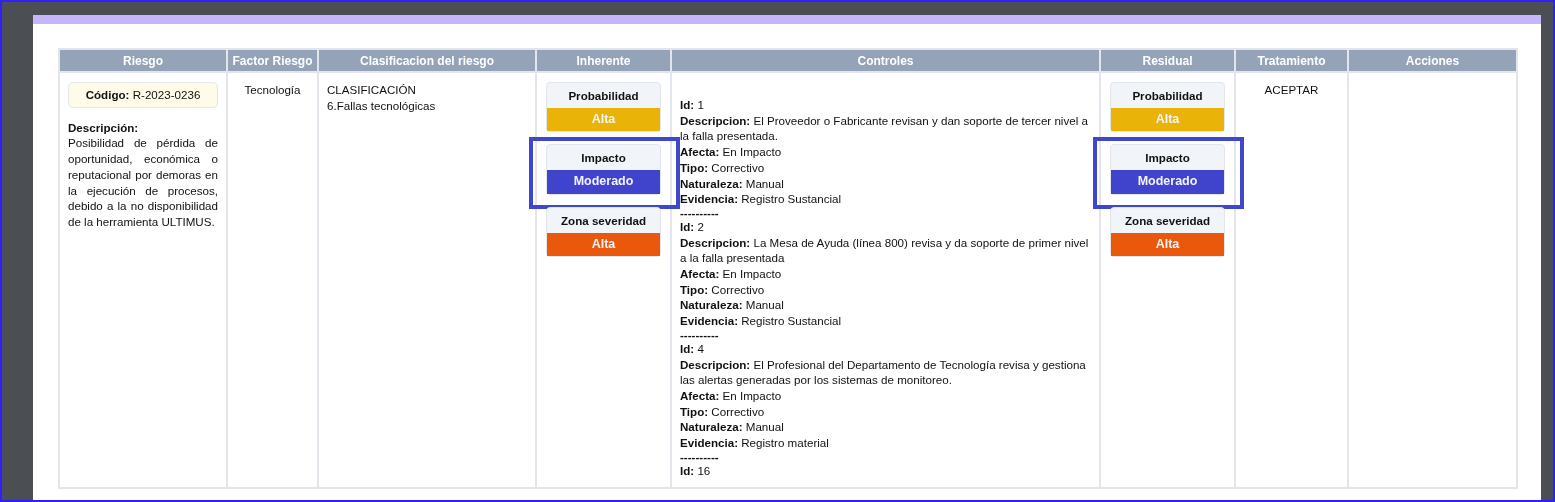  What do you see at coordinates (104, 127) in the screenshot?
I see `description-label: Descripción:` at bounding box center [104, 127].